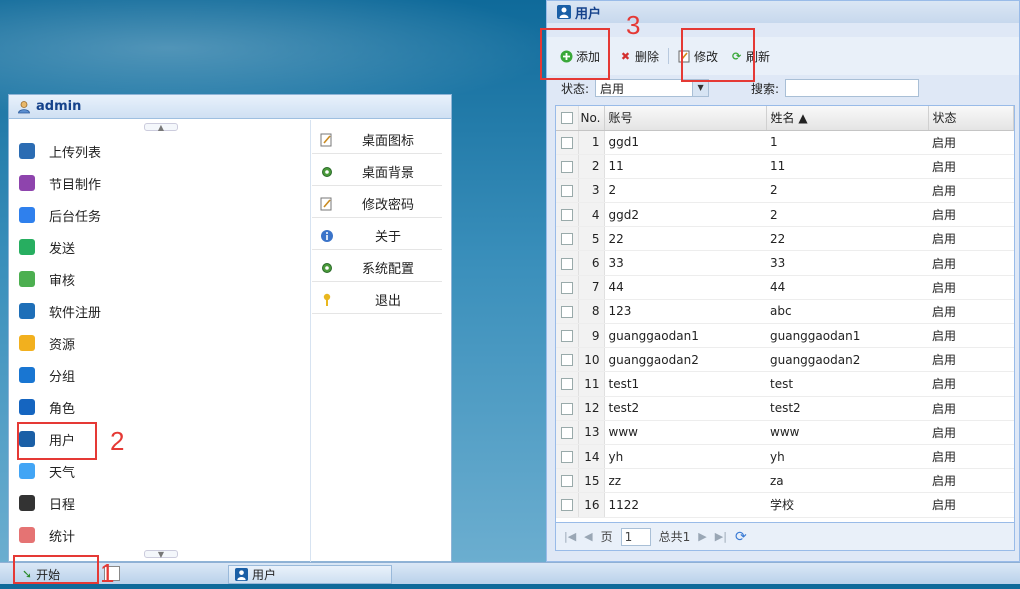 This screenshot has width=1020, height=589. Describe the element at coordinates (591, 408) in the screenshot. I see `cell-no: 12` at that location.